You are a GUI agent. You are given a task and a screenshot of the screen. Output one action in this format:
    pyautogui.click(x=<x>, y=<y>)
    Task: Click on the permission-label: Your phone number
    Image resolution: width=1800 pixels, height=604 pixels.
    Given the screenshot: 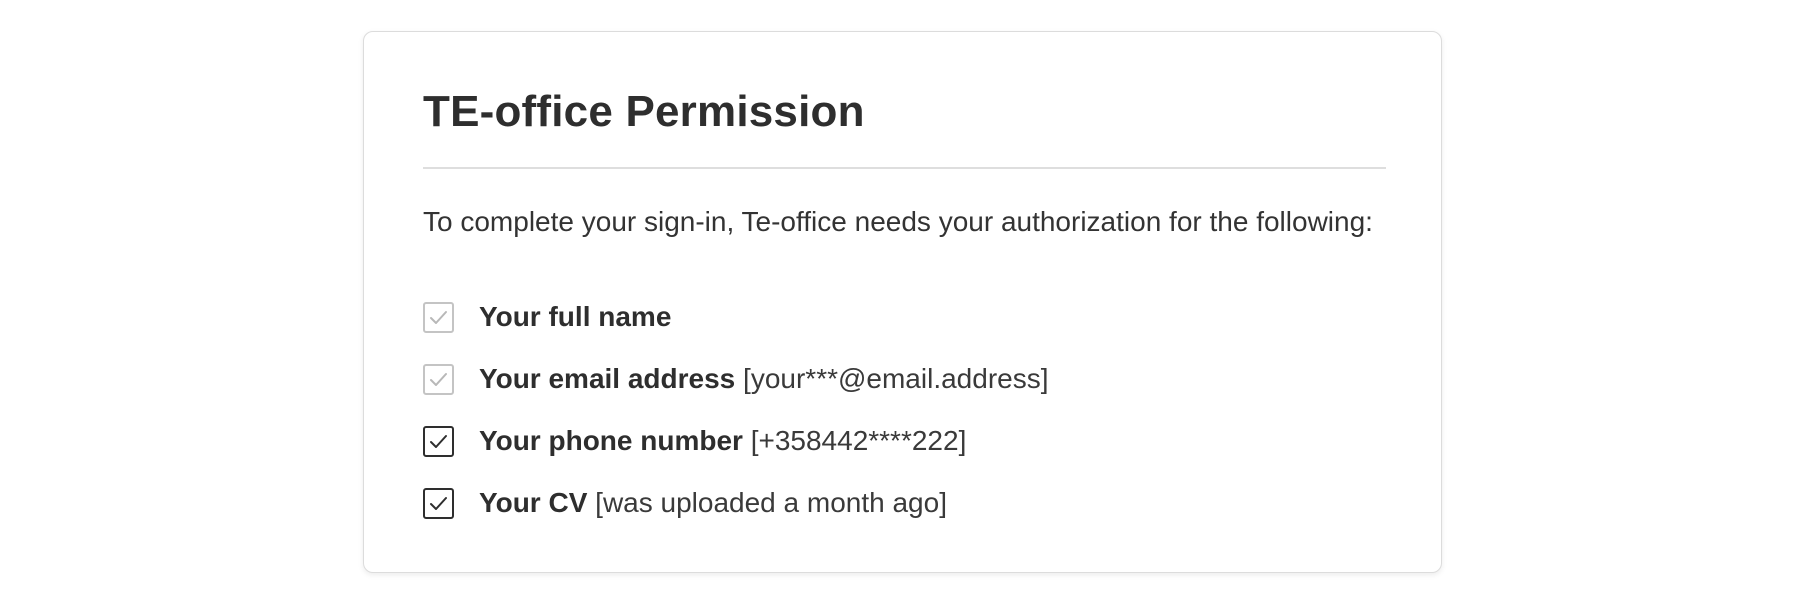 What is the action you would take?
    pyautogui.click(x=611, y=440)
    